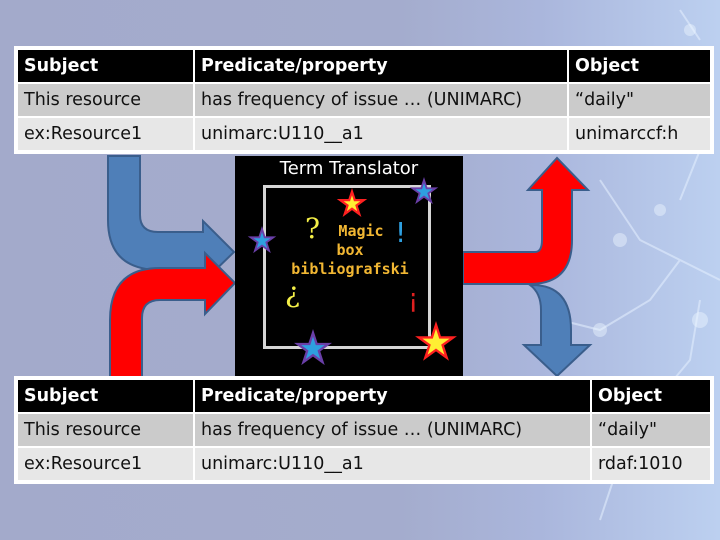 The height and width of the screenshot is (540, 720). I want to click on stars-layer, so click(352, 271).